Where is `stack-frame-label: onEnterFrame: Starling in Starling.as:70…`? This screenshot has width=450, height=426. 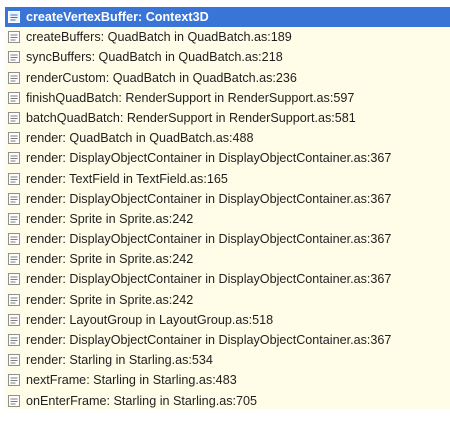 stack-frame-label: onEnterFrame: Starling in Starling.as:70… is located at coordinates (142, 400).